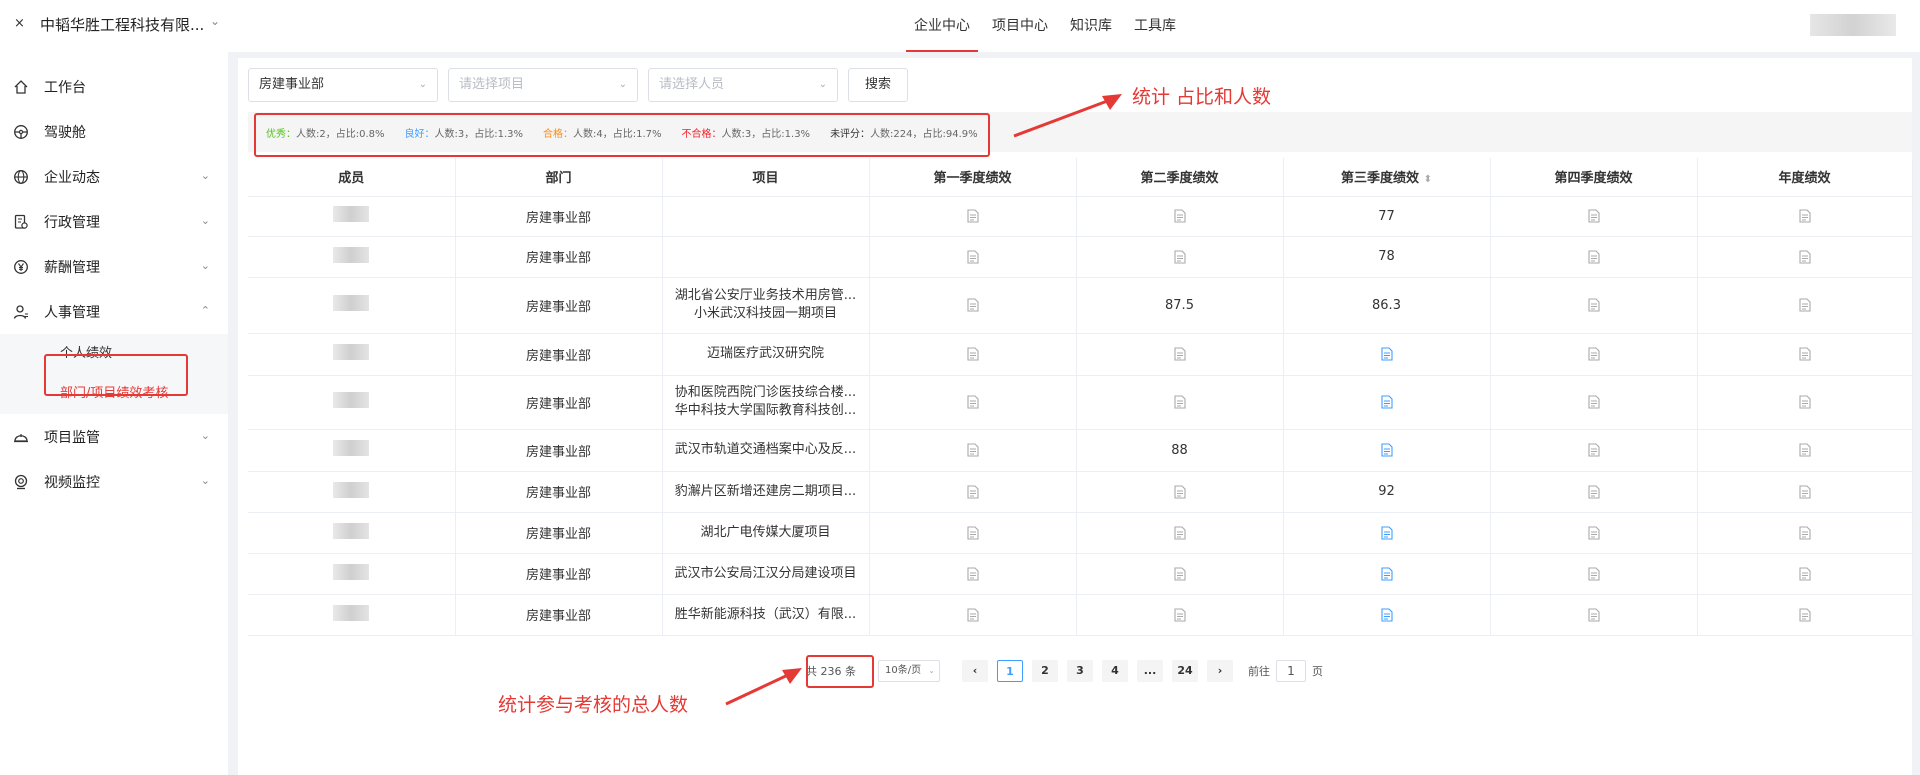  Describe the element at coordinates (1010, 671) in the screenshot. I see `page-button-1: 1` at that location.